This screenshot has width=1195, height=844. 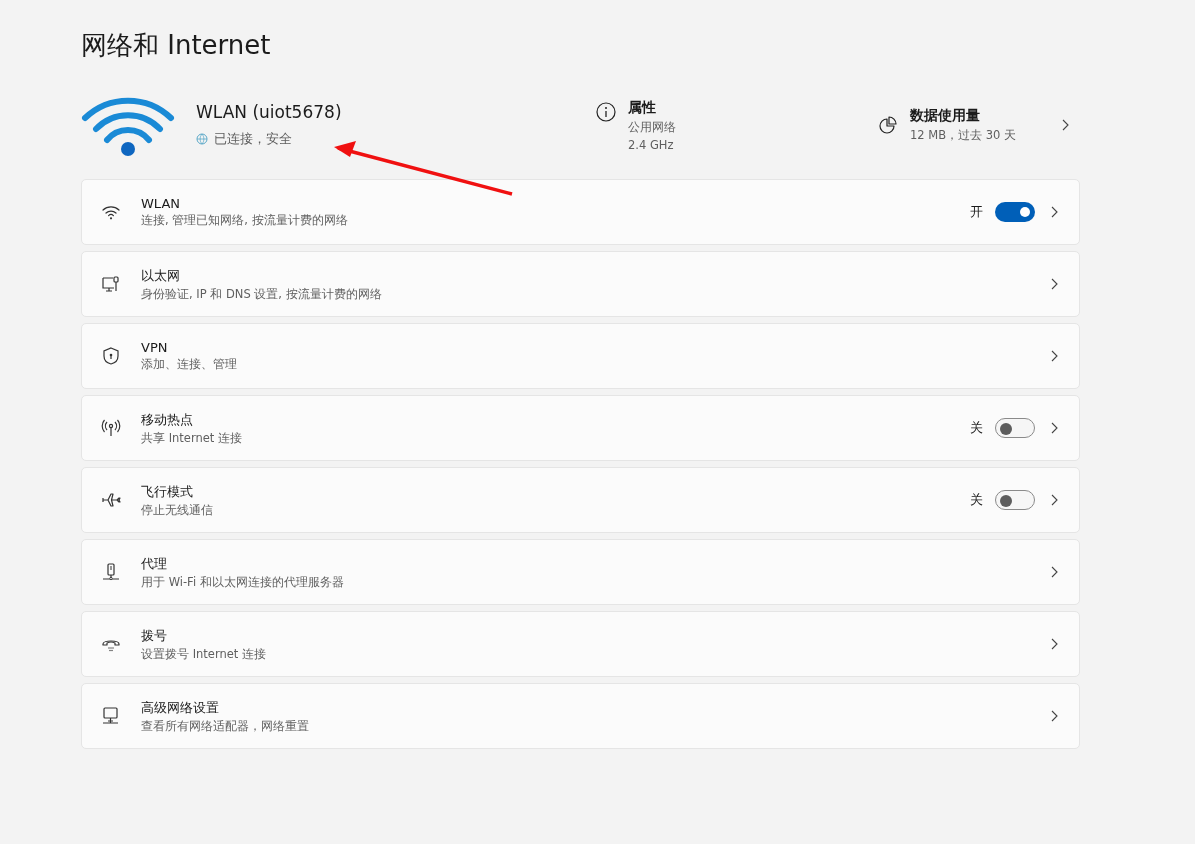 I want to click on shield-icon, so click(x=111, y=356).